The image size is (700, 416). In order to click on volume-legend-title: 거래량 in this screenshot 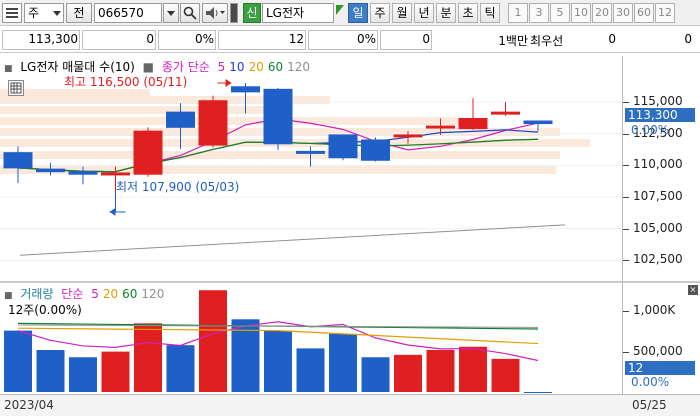, I will do `click(37, 294)`.